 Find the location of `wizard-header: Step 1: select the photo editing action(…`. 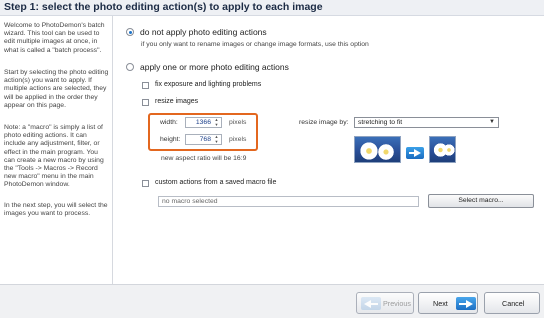

wizard-header: Step 1: select the photo editing action(… is located at coordinates (272, 8).